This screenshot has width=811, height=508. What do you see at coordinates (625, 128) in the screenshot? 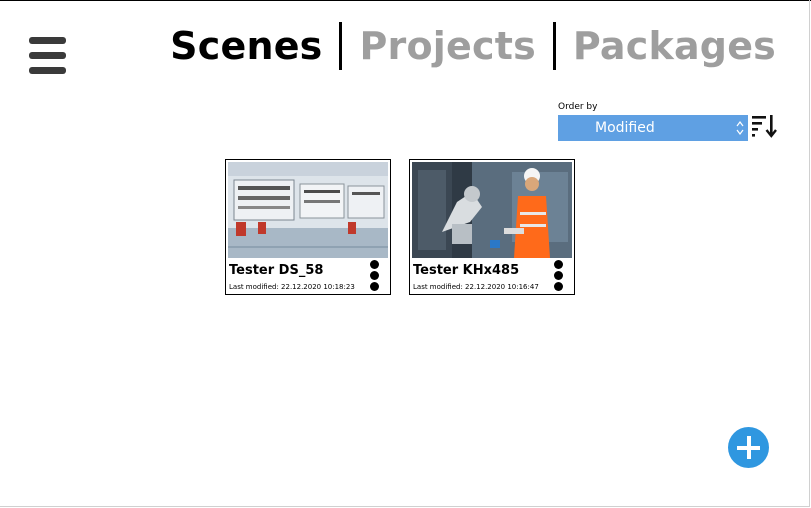
I see `order-by-value: Modified` at bounding box center [625, 128].